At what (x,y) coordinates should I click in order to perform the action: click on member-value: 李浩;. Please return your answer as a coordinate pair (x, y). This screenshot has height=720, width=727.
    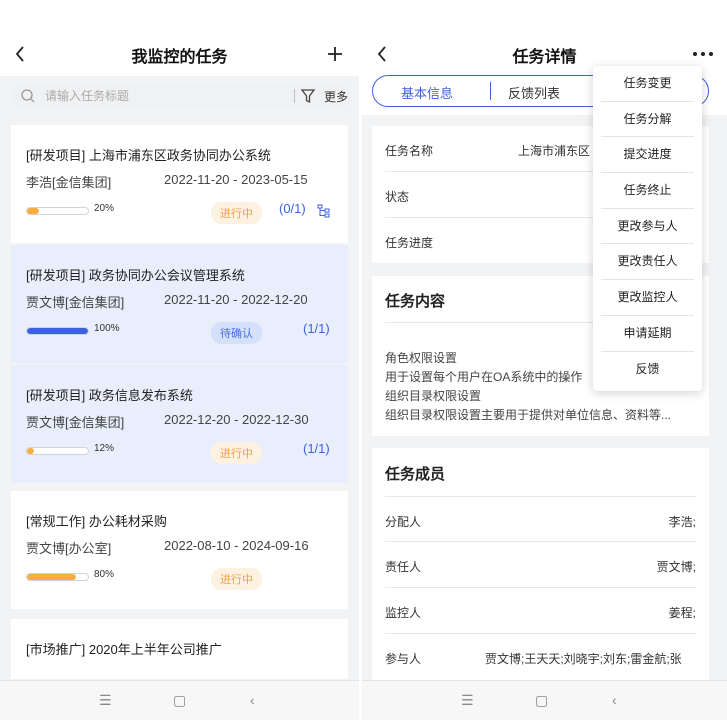
    Looking at the image, I should click on (682, 522).